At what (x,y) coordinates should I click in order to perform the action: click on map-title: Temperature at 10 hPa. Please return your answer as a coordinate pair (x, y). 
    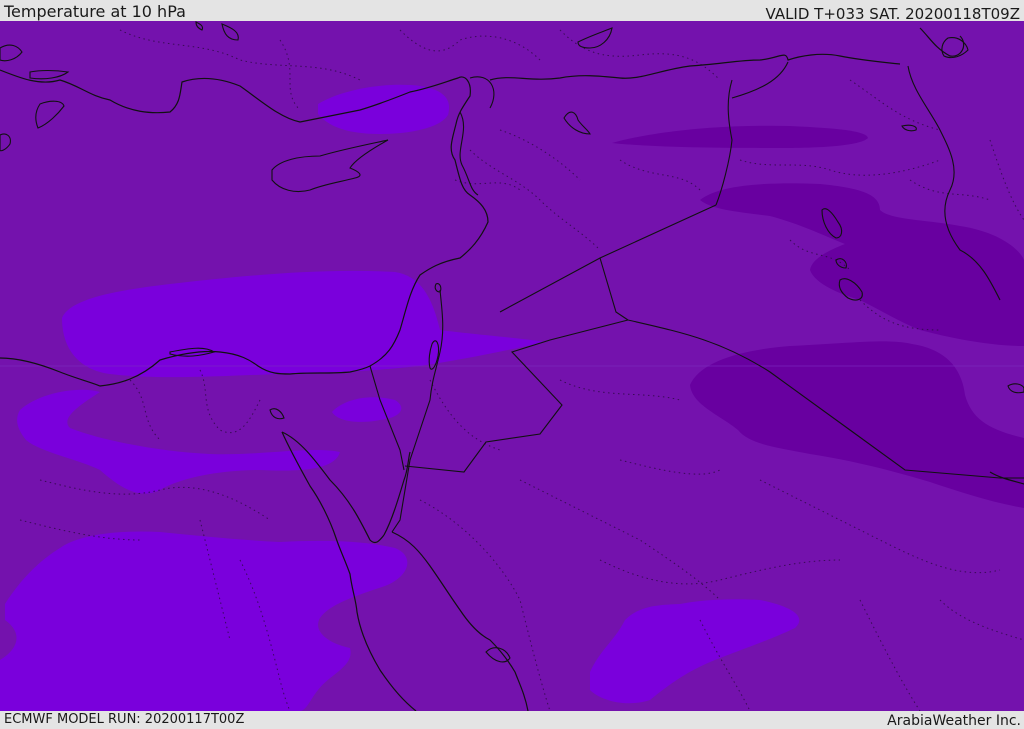
    Looking at the image, I should click on (95, 11).